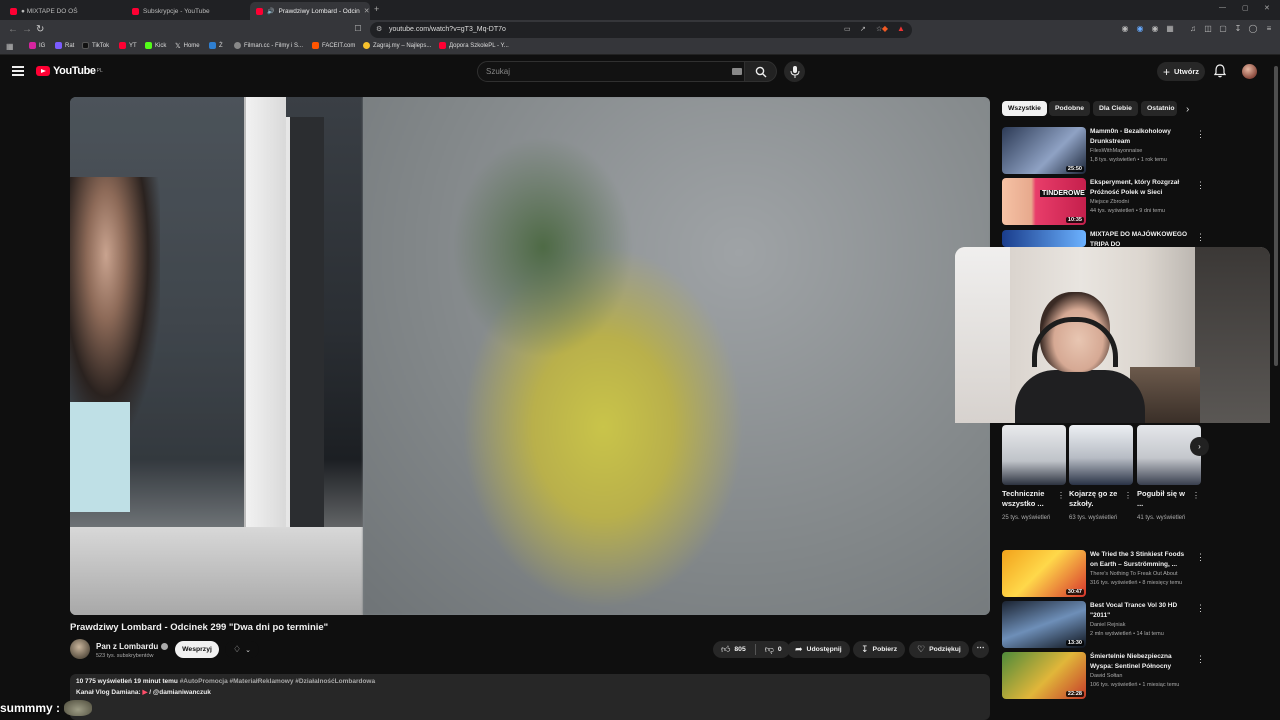 The image size is (1280, 720). I want to click on close-window-icon: ✕, so click(1267, 8).